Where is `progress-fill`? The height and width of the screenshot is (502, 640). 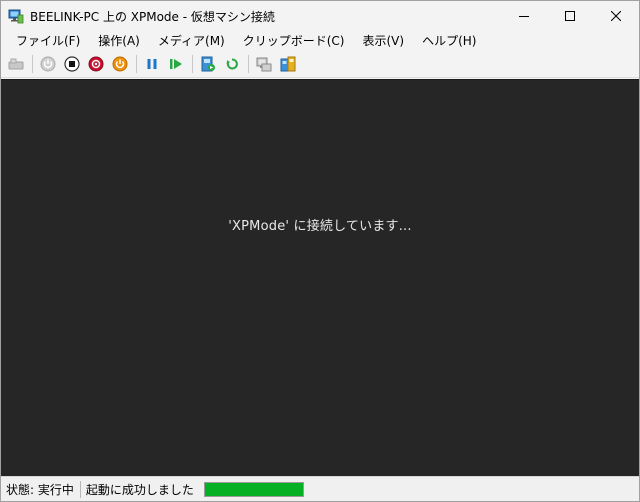
progress-fill is located at coordinates (253, 489).